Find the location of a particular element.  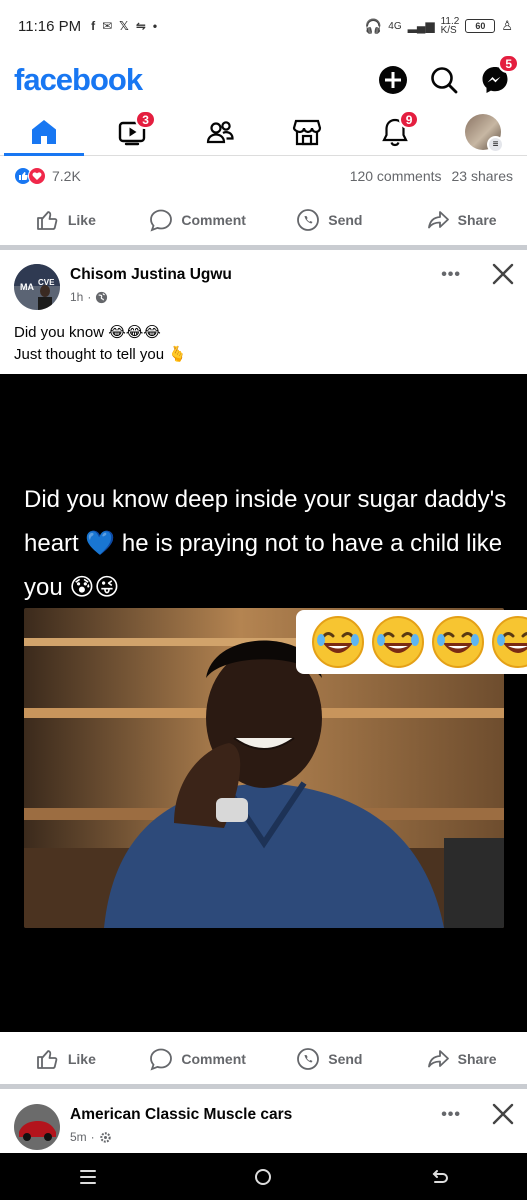

friends-icon is located at coordinates (220, 131).